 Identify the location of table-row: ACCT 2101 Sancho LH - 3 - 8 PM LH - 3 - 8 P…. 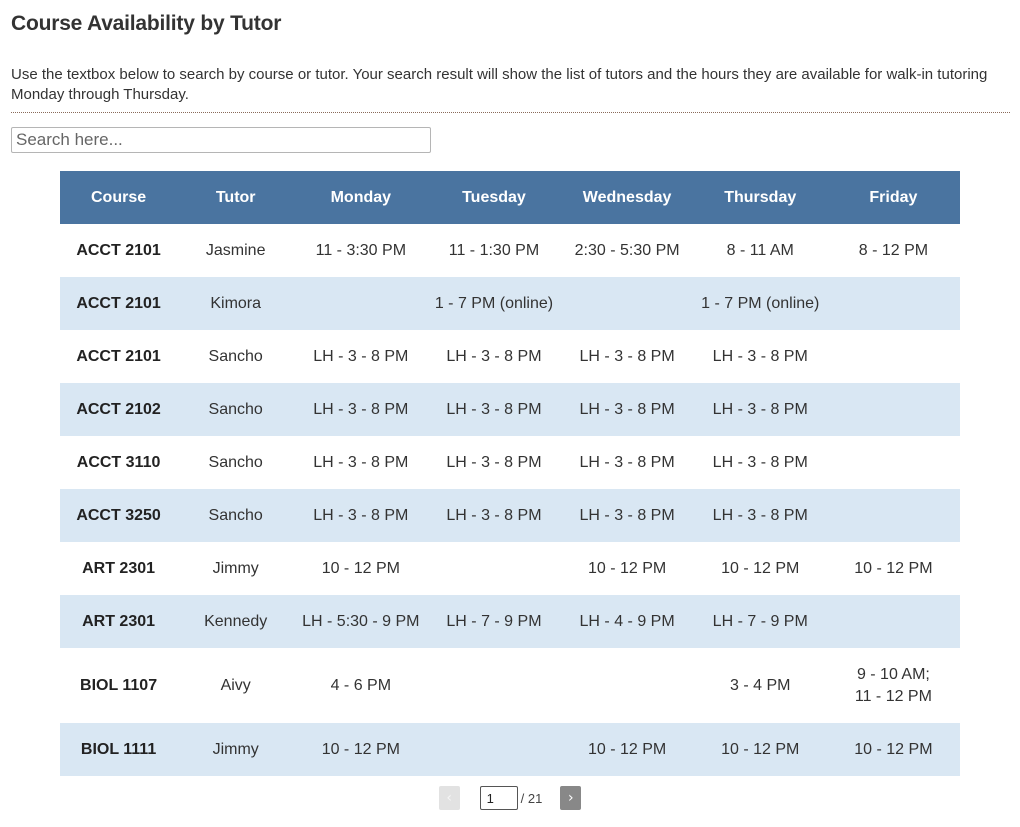
(510, 356).